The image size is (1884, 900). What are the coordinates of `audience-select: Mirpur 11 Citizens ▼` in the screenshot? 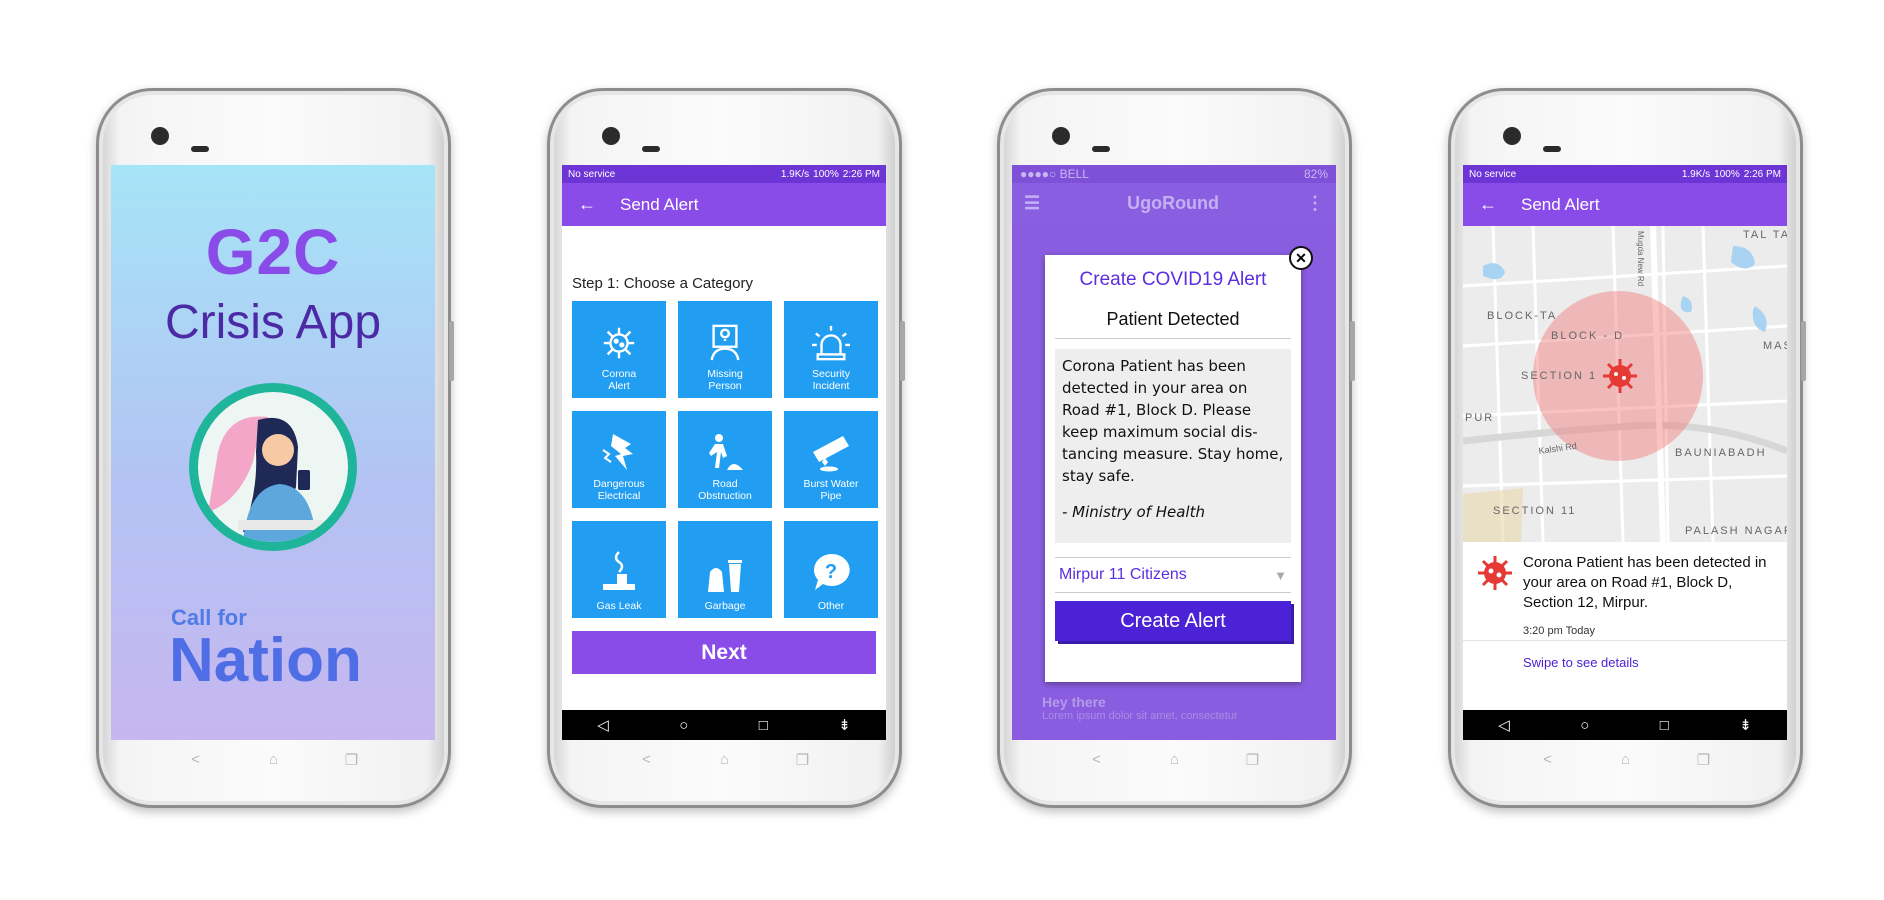 It's located at (1173, 575).